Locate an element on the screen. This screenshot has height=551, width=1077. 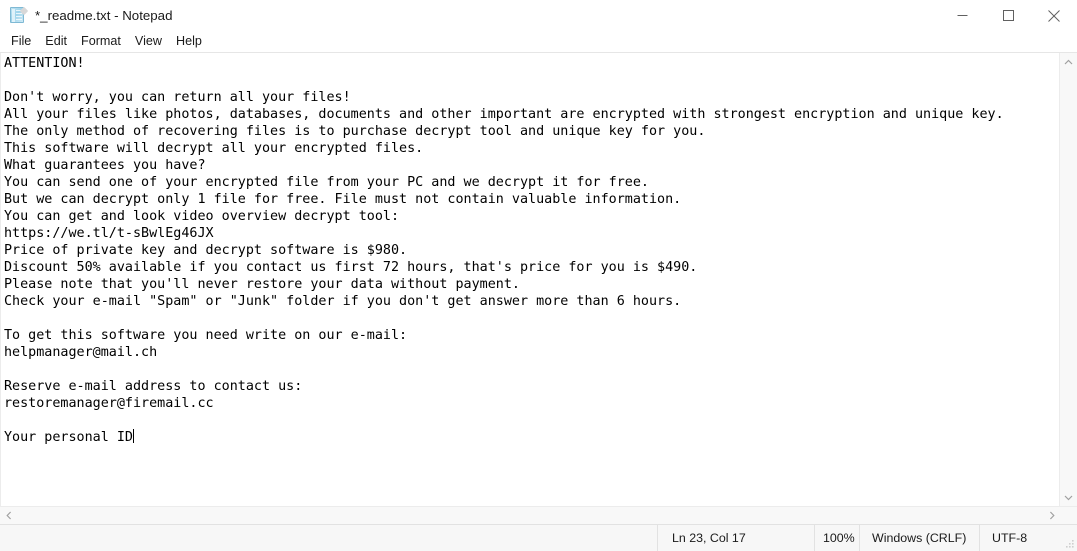
scroll-left-button is located at coordinates (8, 515).